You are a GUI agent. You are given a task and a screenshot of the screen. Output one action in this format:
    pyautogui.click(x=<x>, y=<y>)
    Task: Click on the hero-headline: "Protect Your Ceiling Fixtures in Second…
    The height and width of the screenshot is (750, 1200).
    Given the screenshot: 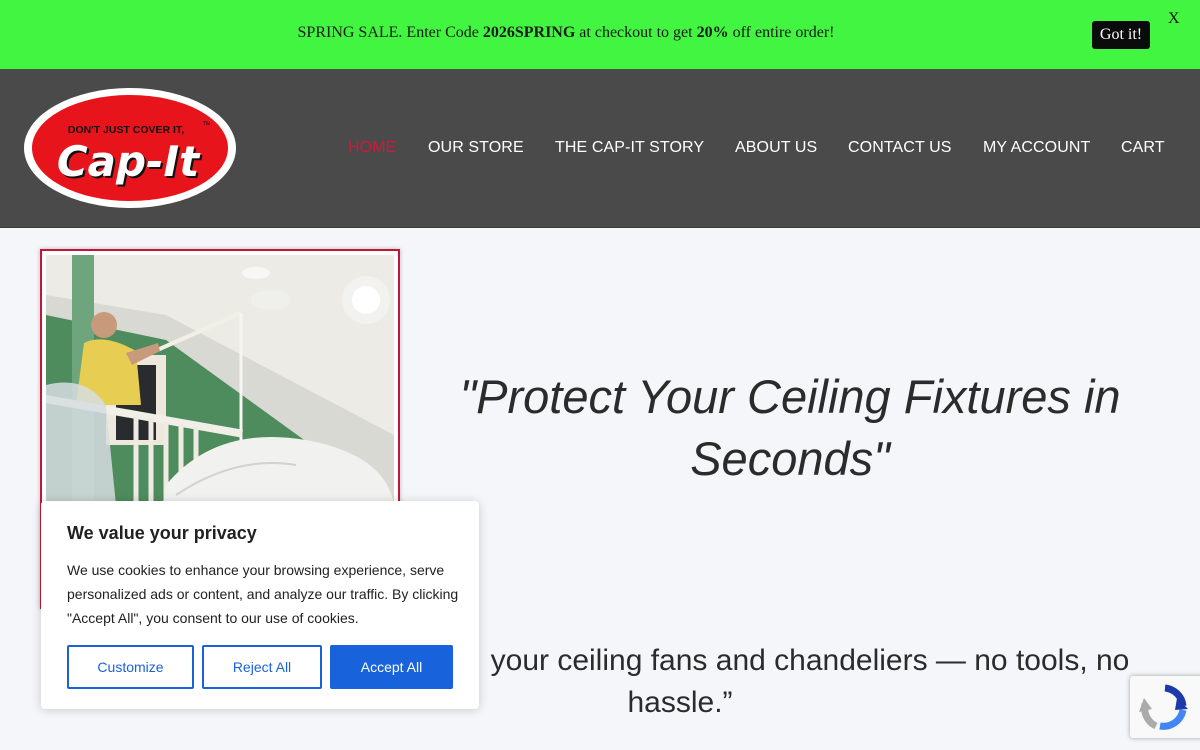 What is the action you would take?
    pyautogui.click(x=790, y=428)
    